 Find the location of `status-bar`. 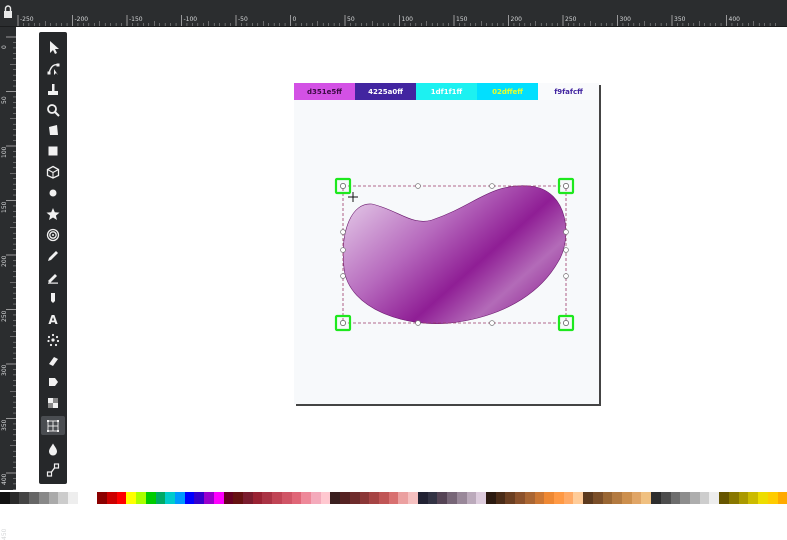

status-bar is located at coordinates (393, 511).